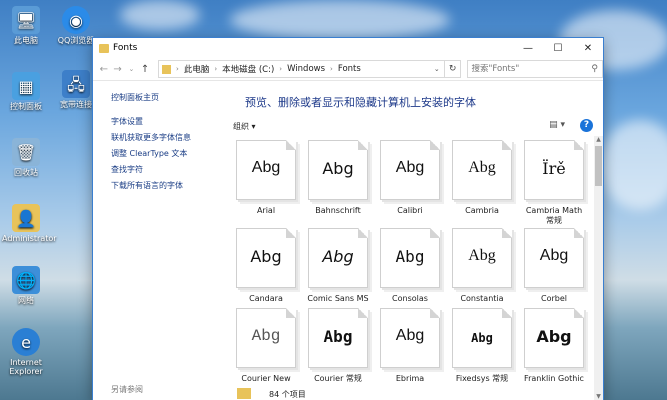 This screenshot has width=667, height=400. I want to click on title-bar: Fonts — ☐ ✕, so click(348, 48).